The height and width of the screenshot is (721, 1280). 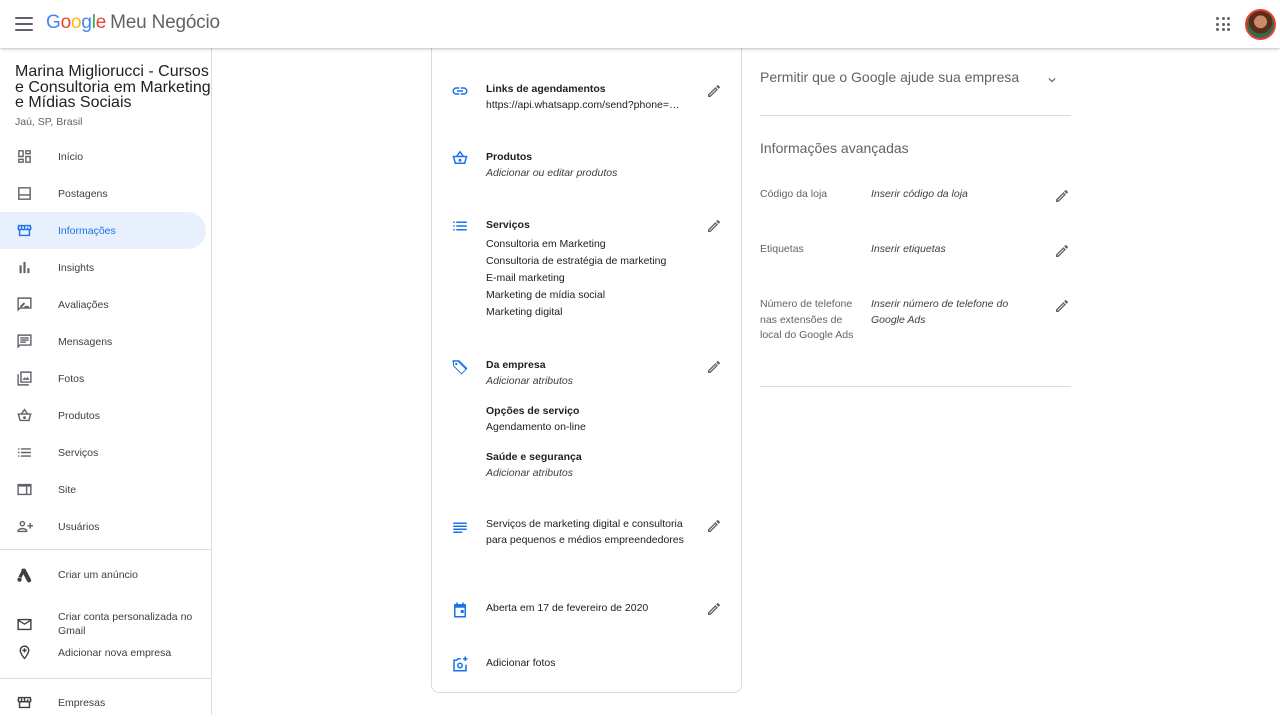 What do you see at coordinates (1223, 24) in the screenshot?
I see `apps-grid-icon` at bounding box center [1223, 24].